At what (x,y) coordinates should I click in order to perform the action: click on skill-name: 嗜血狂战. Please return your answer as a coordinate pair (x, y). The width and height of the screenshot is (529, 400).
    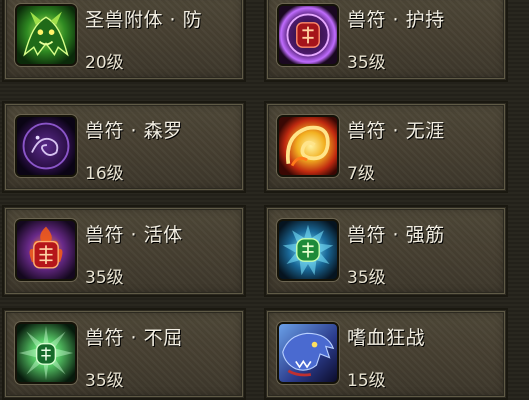
    Looking at the image, I should click on (386, 338).